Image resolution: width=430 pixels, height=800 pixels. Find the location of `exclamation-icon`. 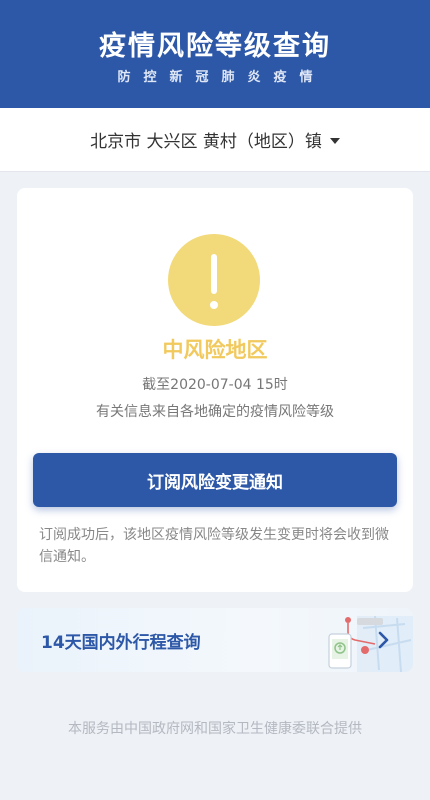

exclamation-icon is located at coordinates (214, 280).